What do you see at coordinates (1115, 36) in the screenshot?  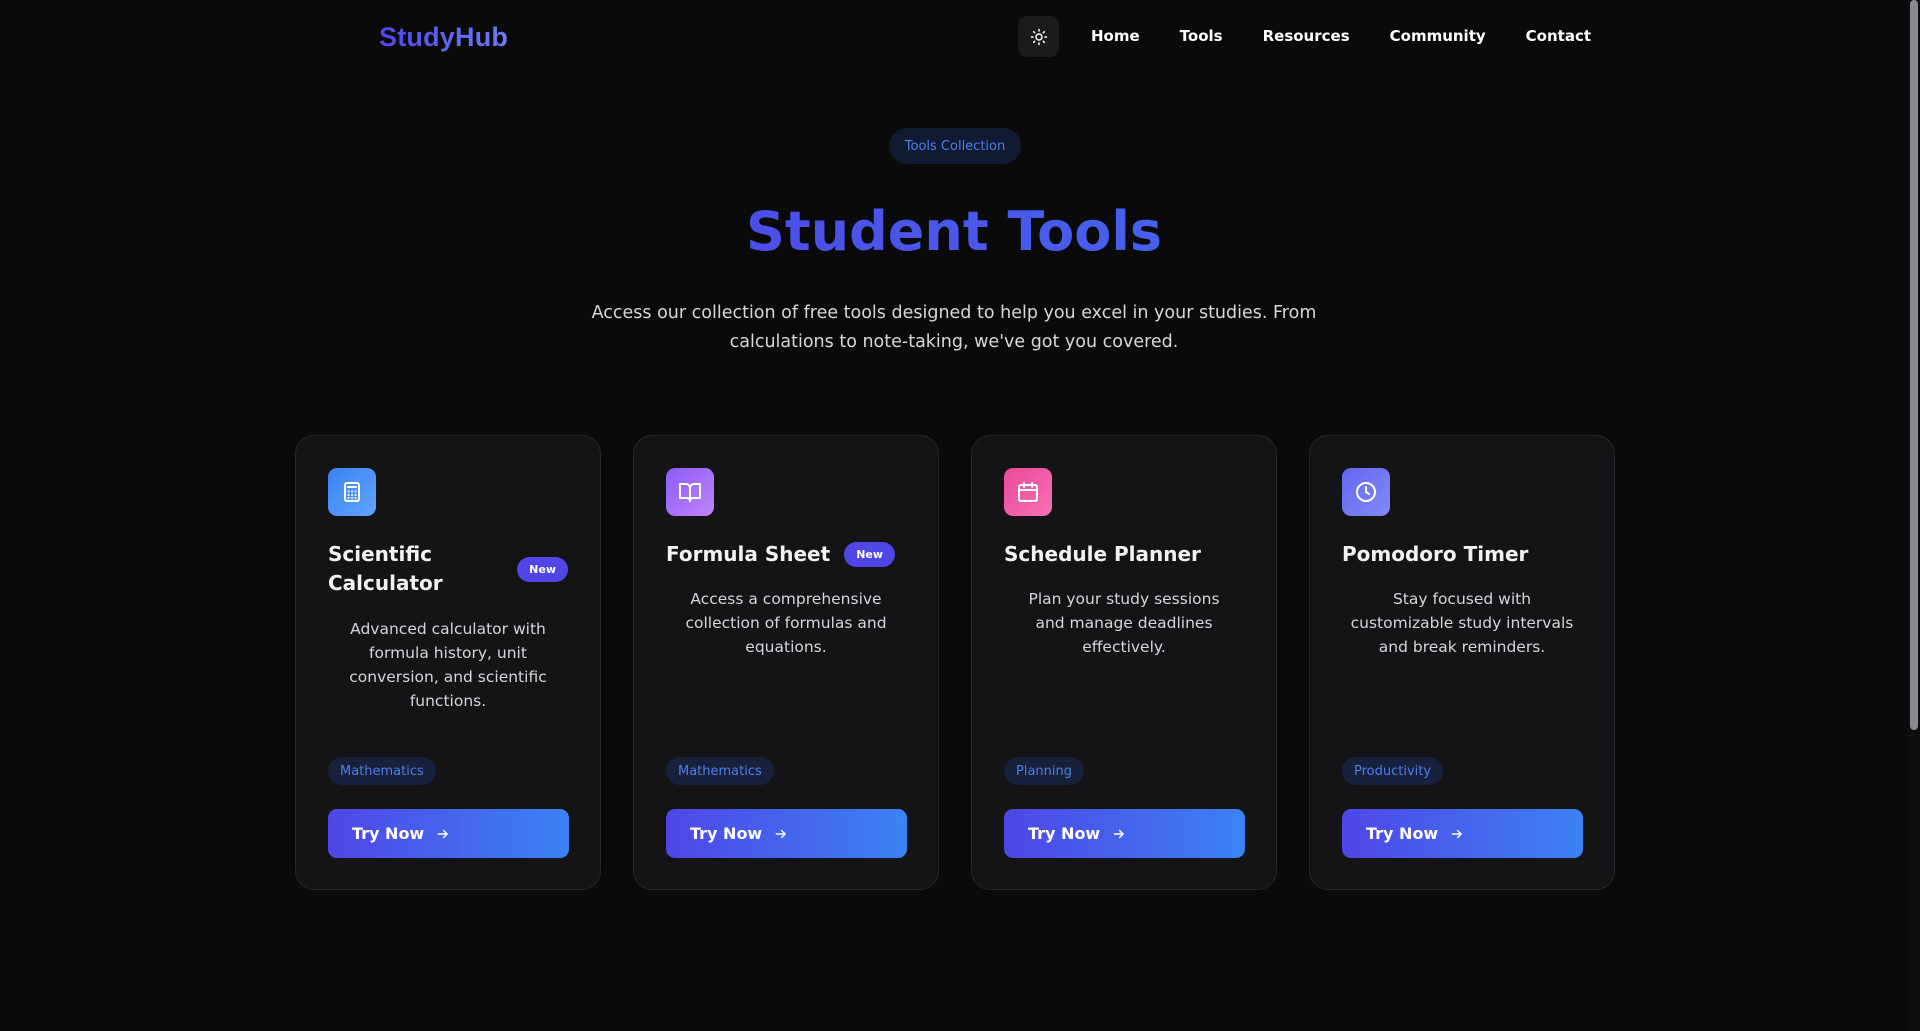 I see `nav-home: Home` at bounding box center [1115, 36].